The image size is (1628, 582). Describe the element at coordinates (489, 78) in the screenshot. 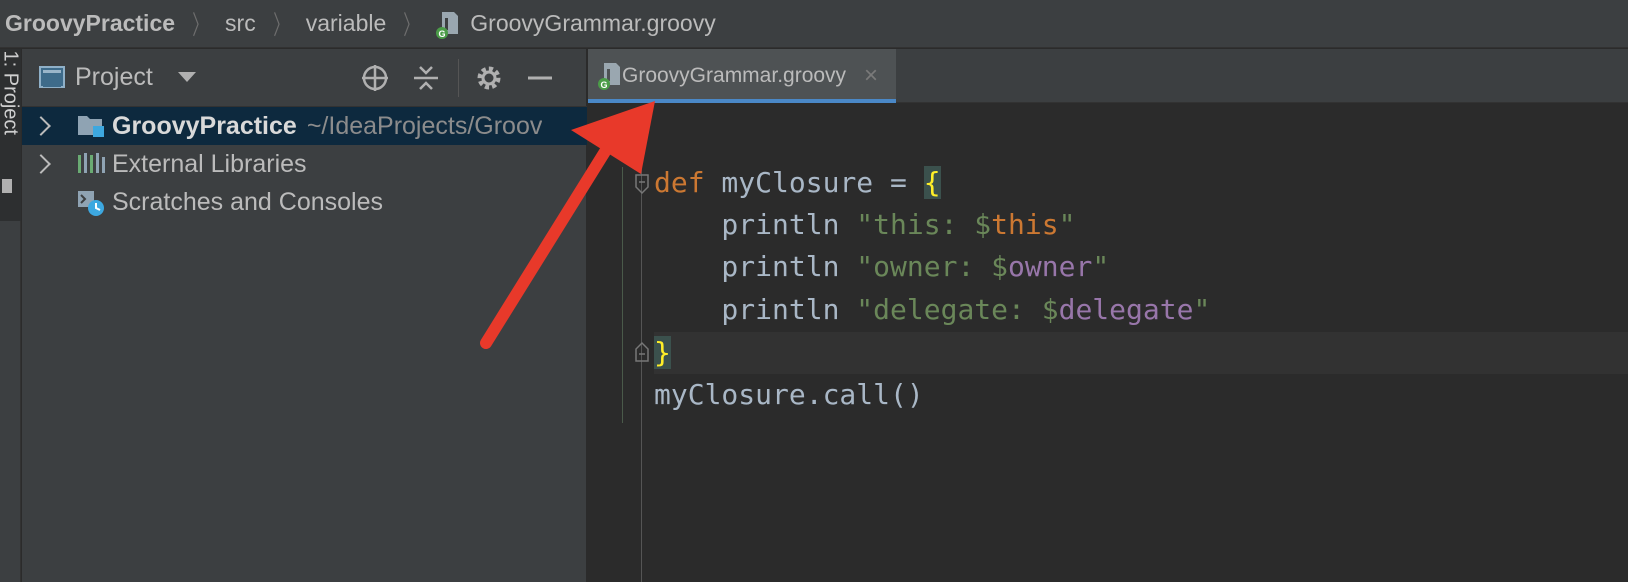

I see `gear-icon` at that location.